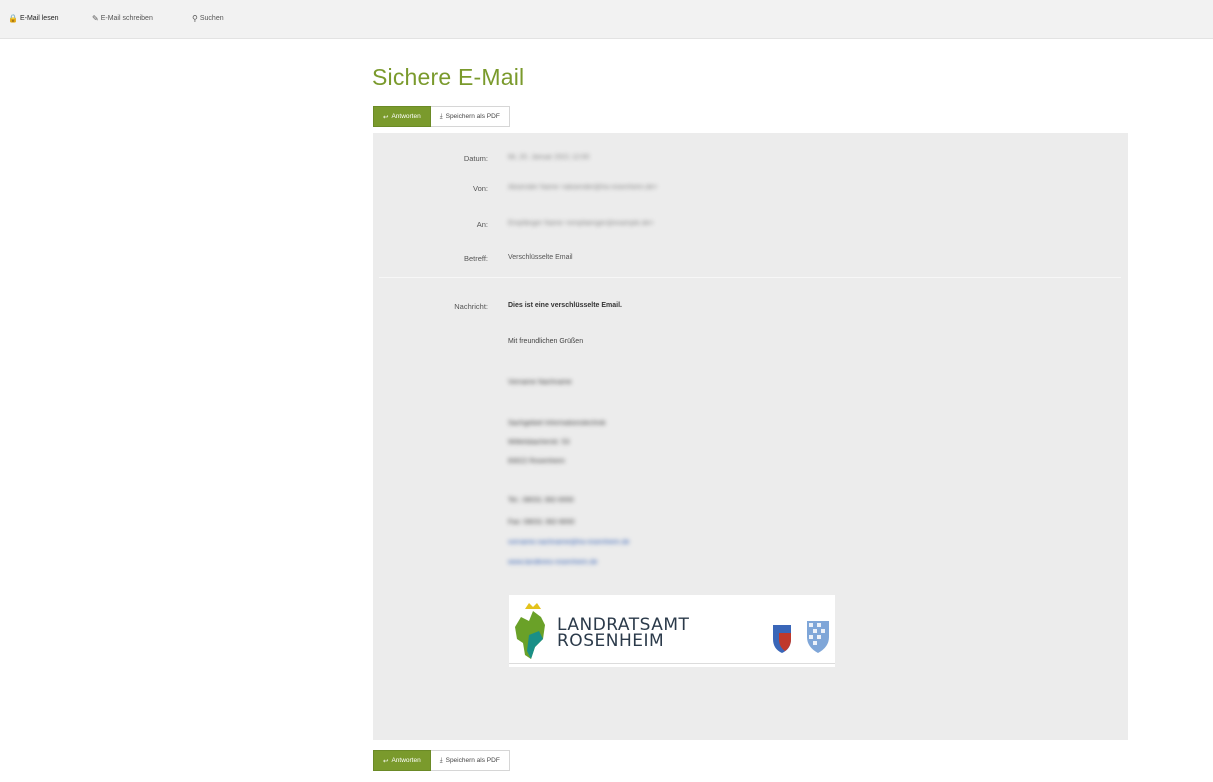 This screenshot has width=1213, height=782. Describe the element at coordinates (126, 18) in the screenshot. I see `nav-write-email-label: E-Mail schreiben` at that location.